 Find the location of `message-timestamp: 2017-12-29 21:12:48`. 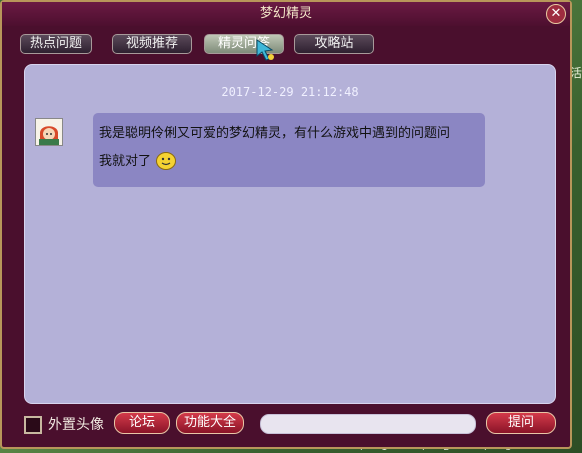

message-timestamp: 2017-12-29 21:12:48 is located at coordinates (290, 92).